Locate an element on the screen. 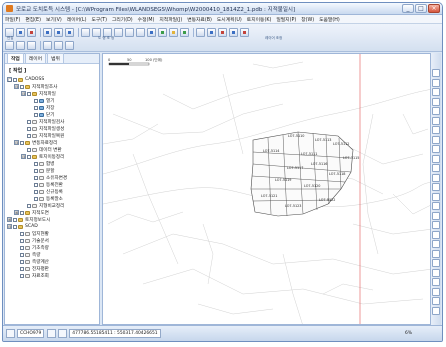 The height and width of the screenshot is (347, 446). ortho-icon is located at coordinates (63, 333).